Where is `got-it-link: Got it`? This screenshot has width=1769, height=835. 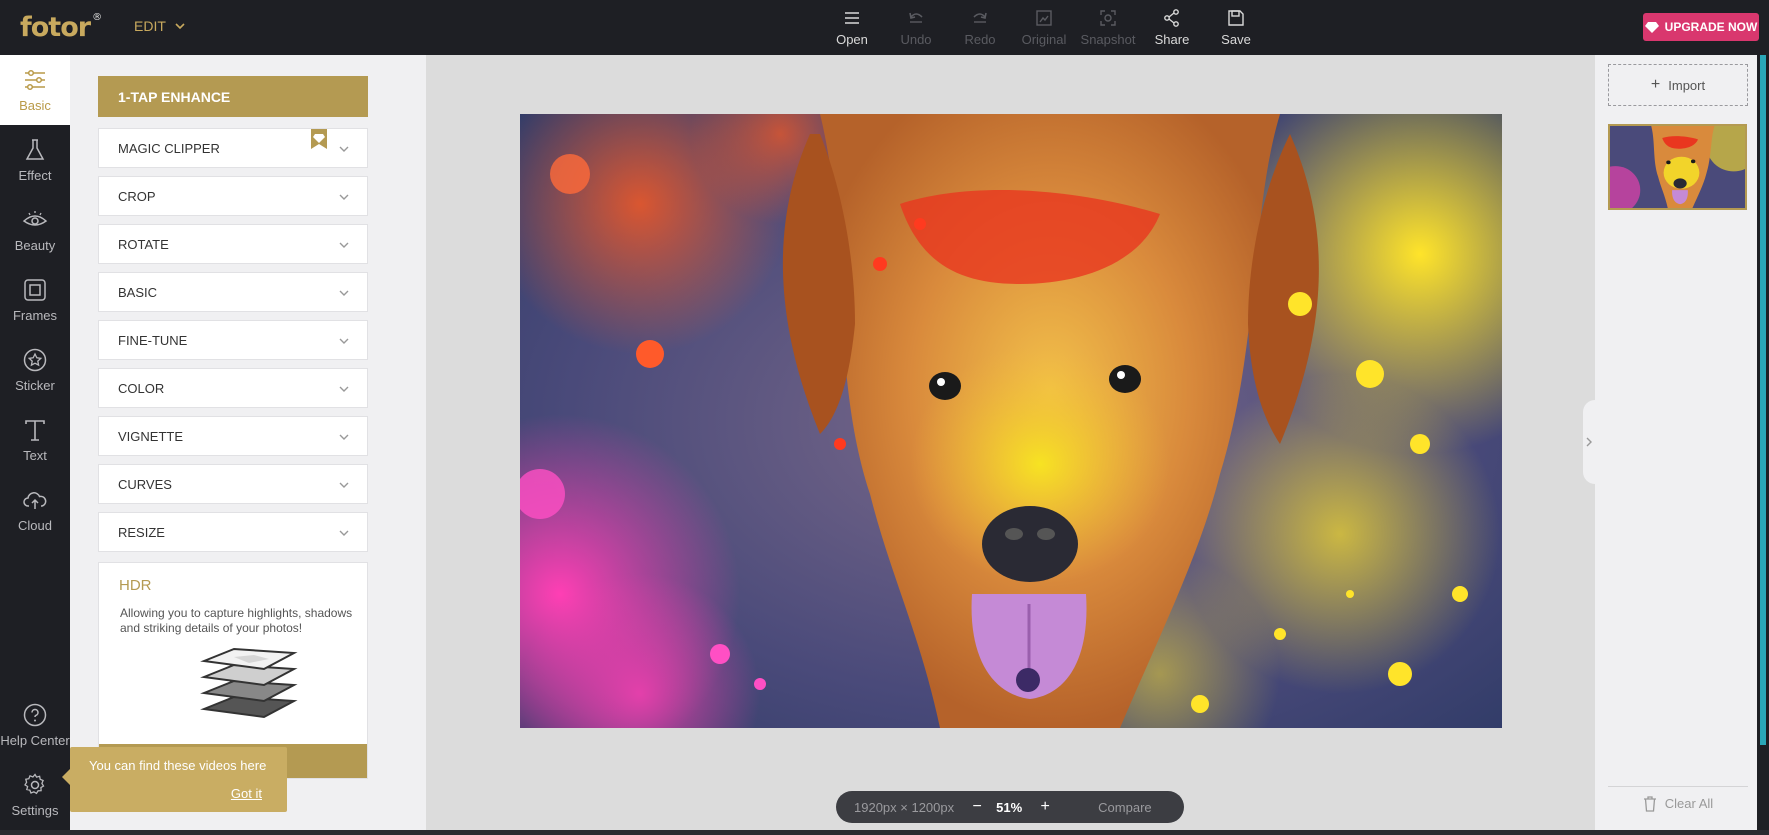
got-it-link: Got it is located at coordinates (246, 793).